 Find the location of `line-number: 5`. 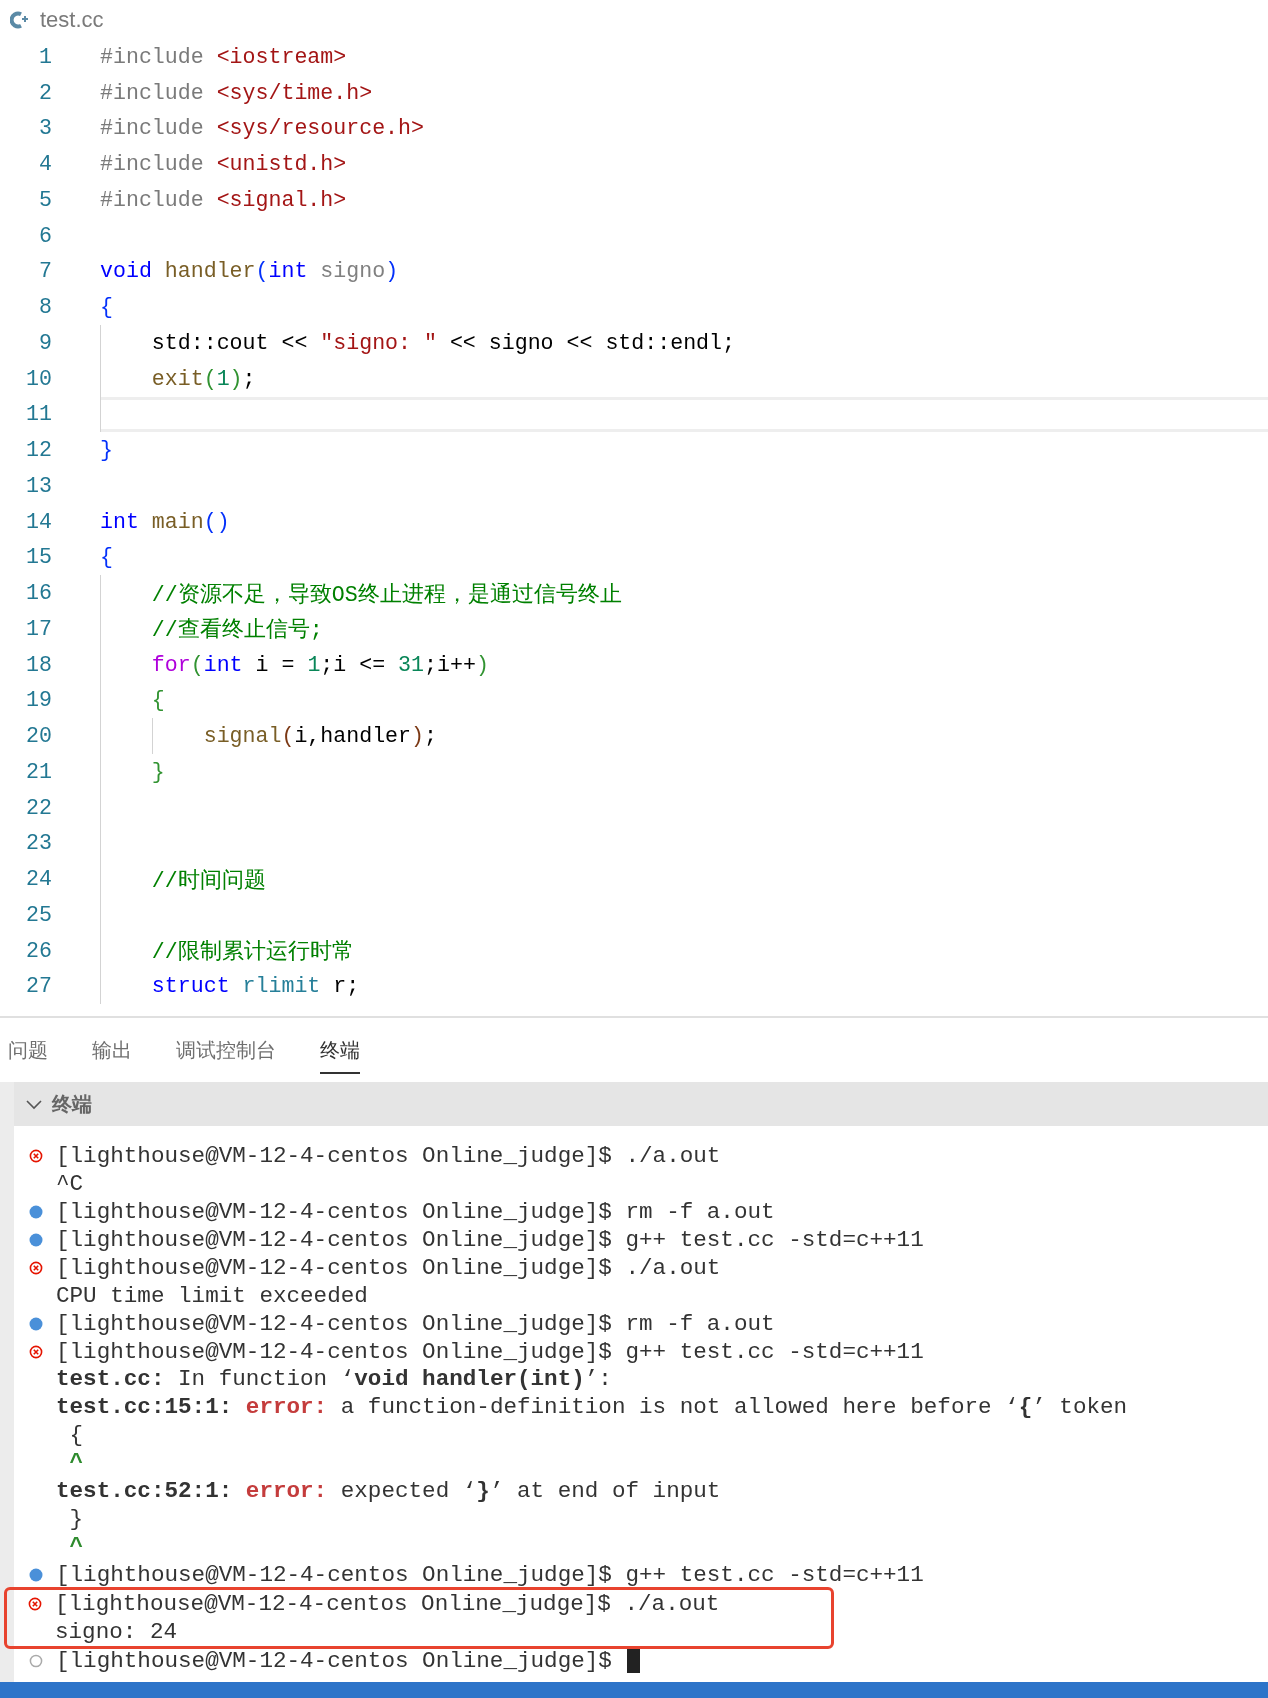

line-number: 5 is located at coordinates (45, 199).